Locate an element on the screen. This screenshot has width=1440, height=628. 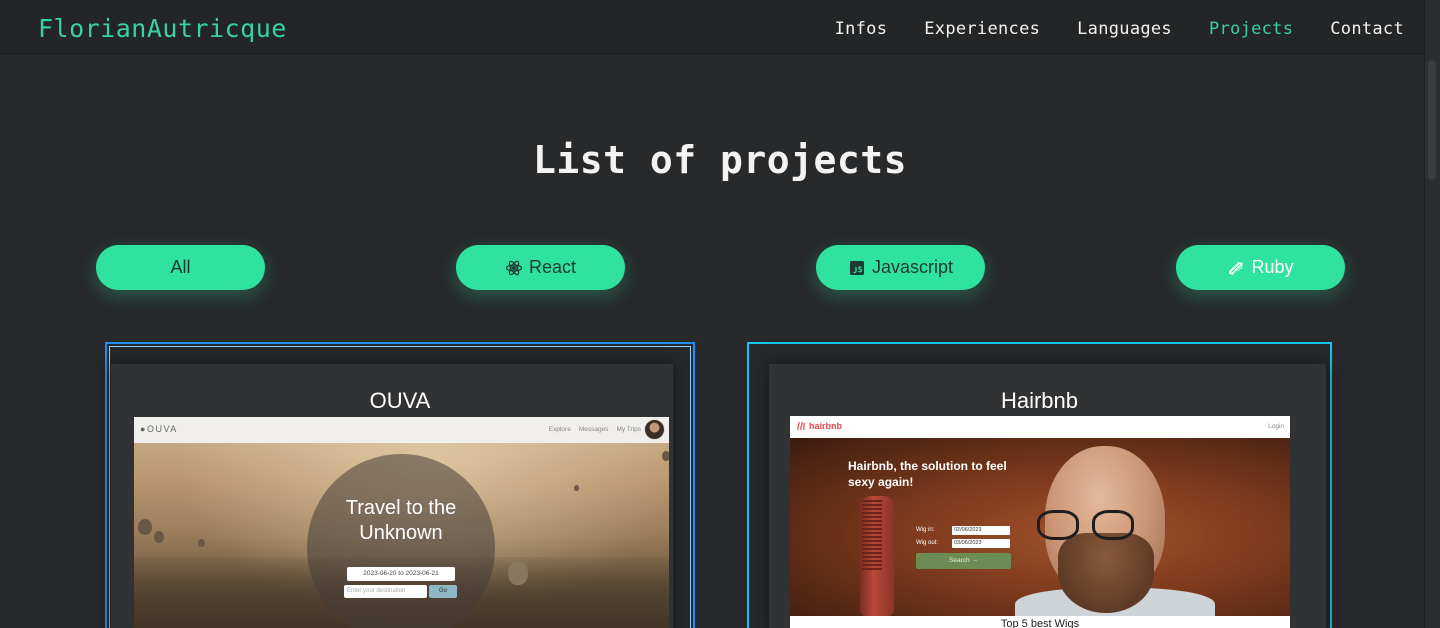
search-button: Search → is located at coordinates (963, 561).